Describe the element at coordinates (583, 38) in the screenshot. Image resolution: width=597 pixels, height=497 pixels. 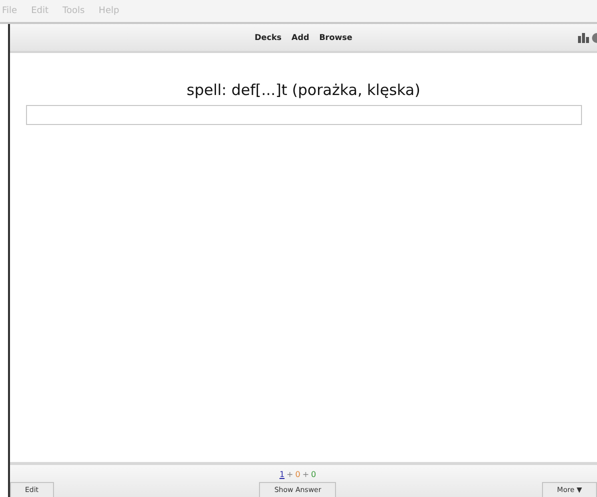
I see `bar-chart-icon` at that location.